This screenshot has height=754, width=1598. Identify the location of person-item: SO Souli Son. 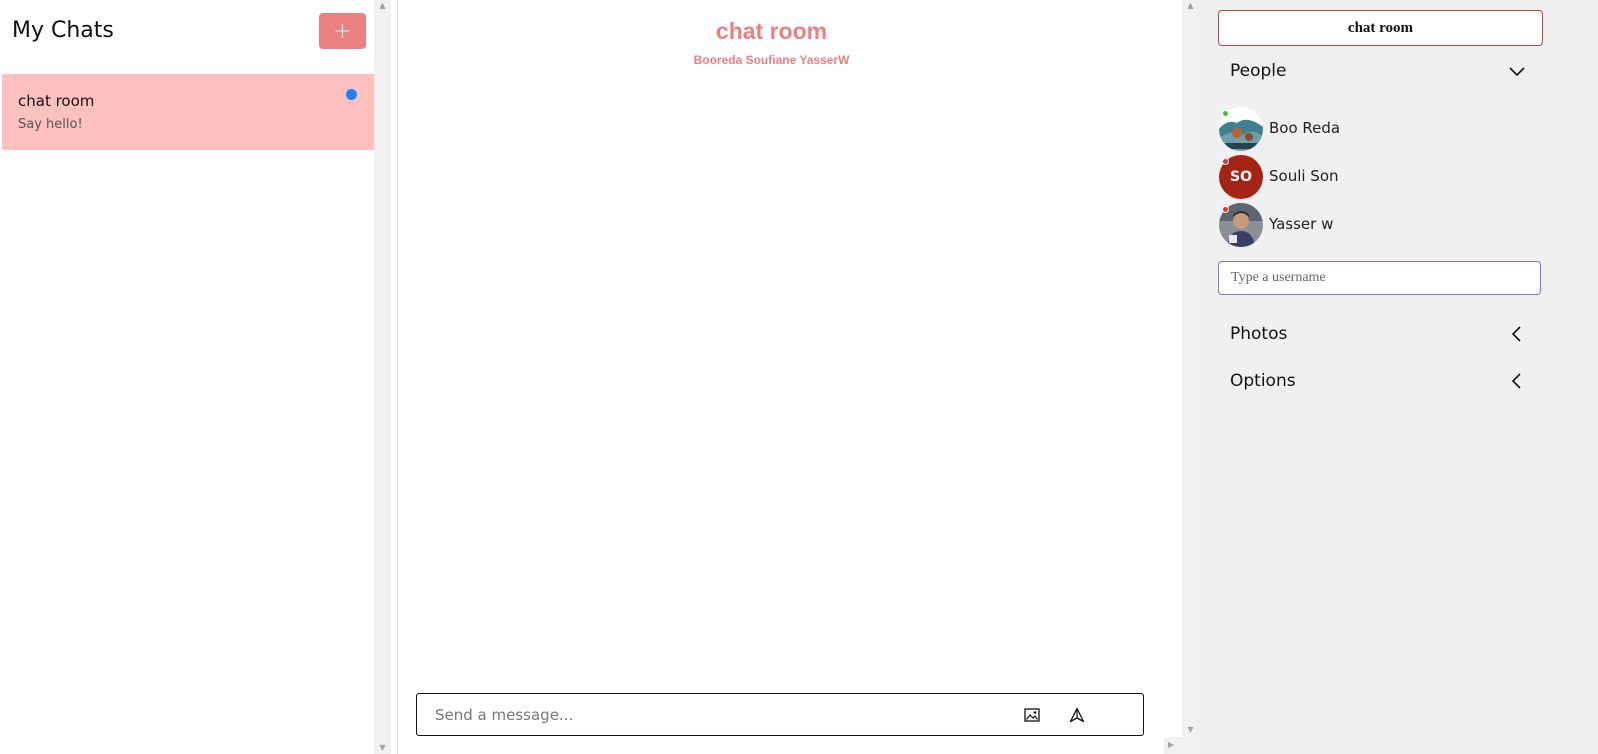
(1369, 177).